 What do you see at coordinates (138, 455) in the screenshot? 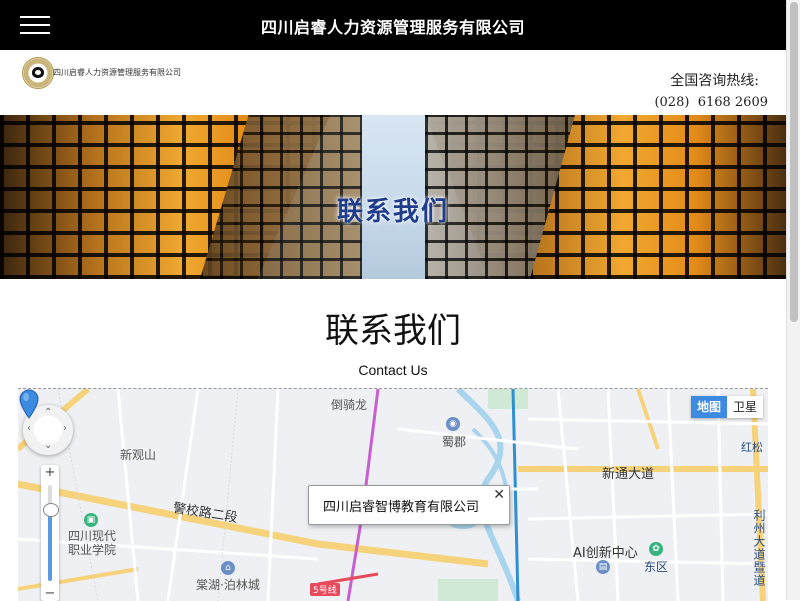
I see `map-label-xinguanshan: 新观山` at bounding box center [138, 455].